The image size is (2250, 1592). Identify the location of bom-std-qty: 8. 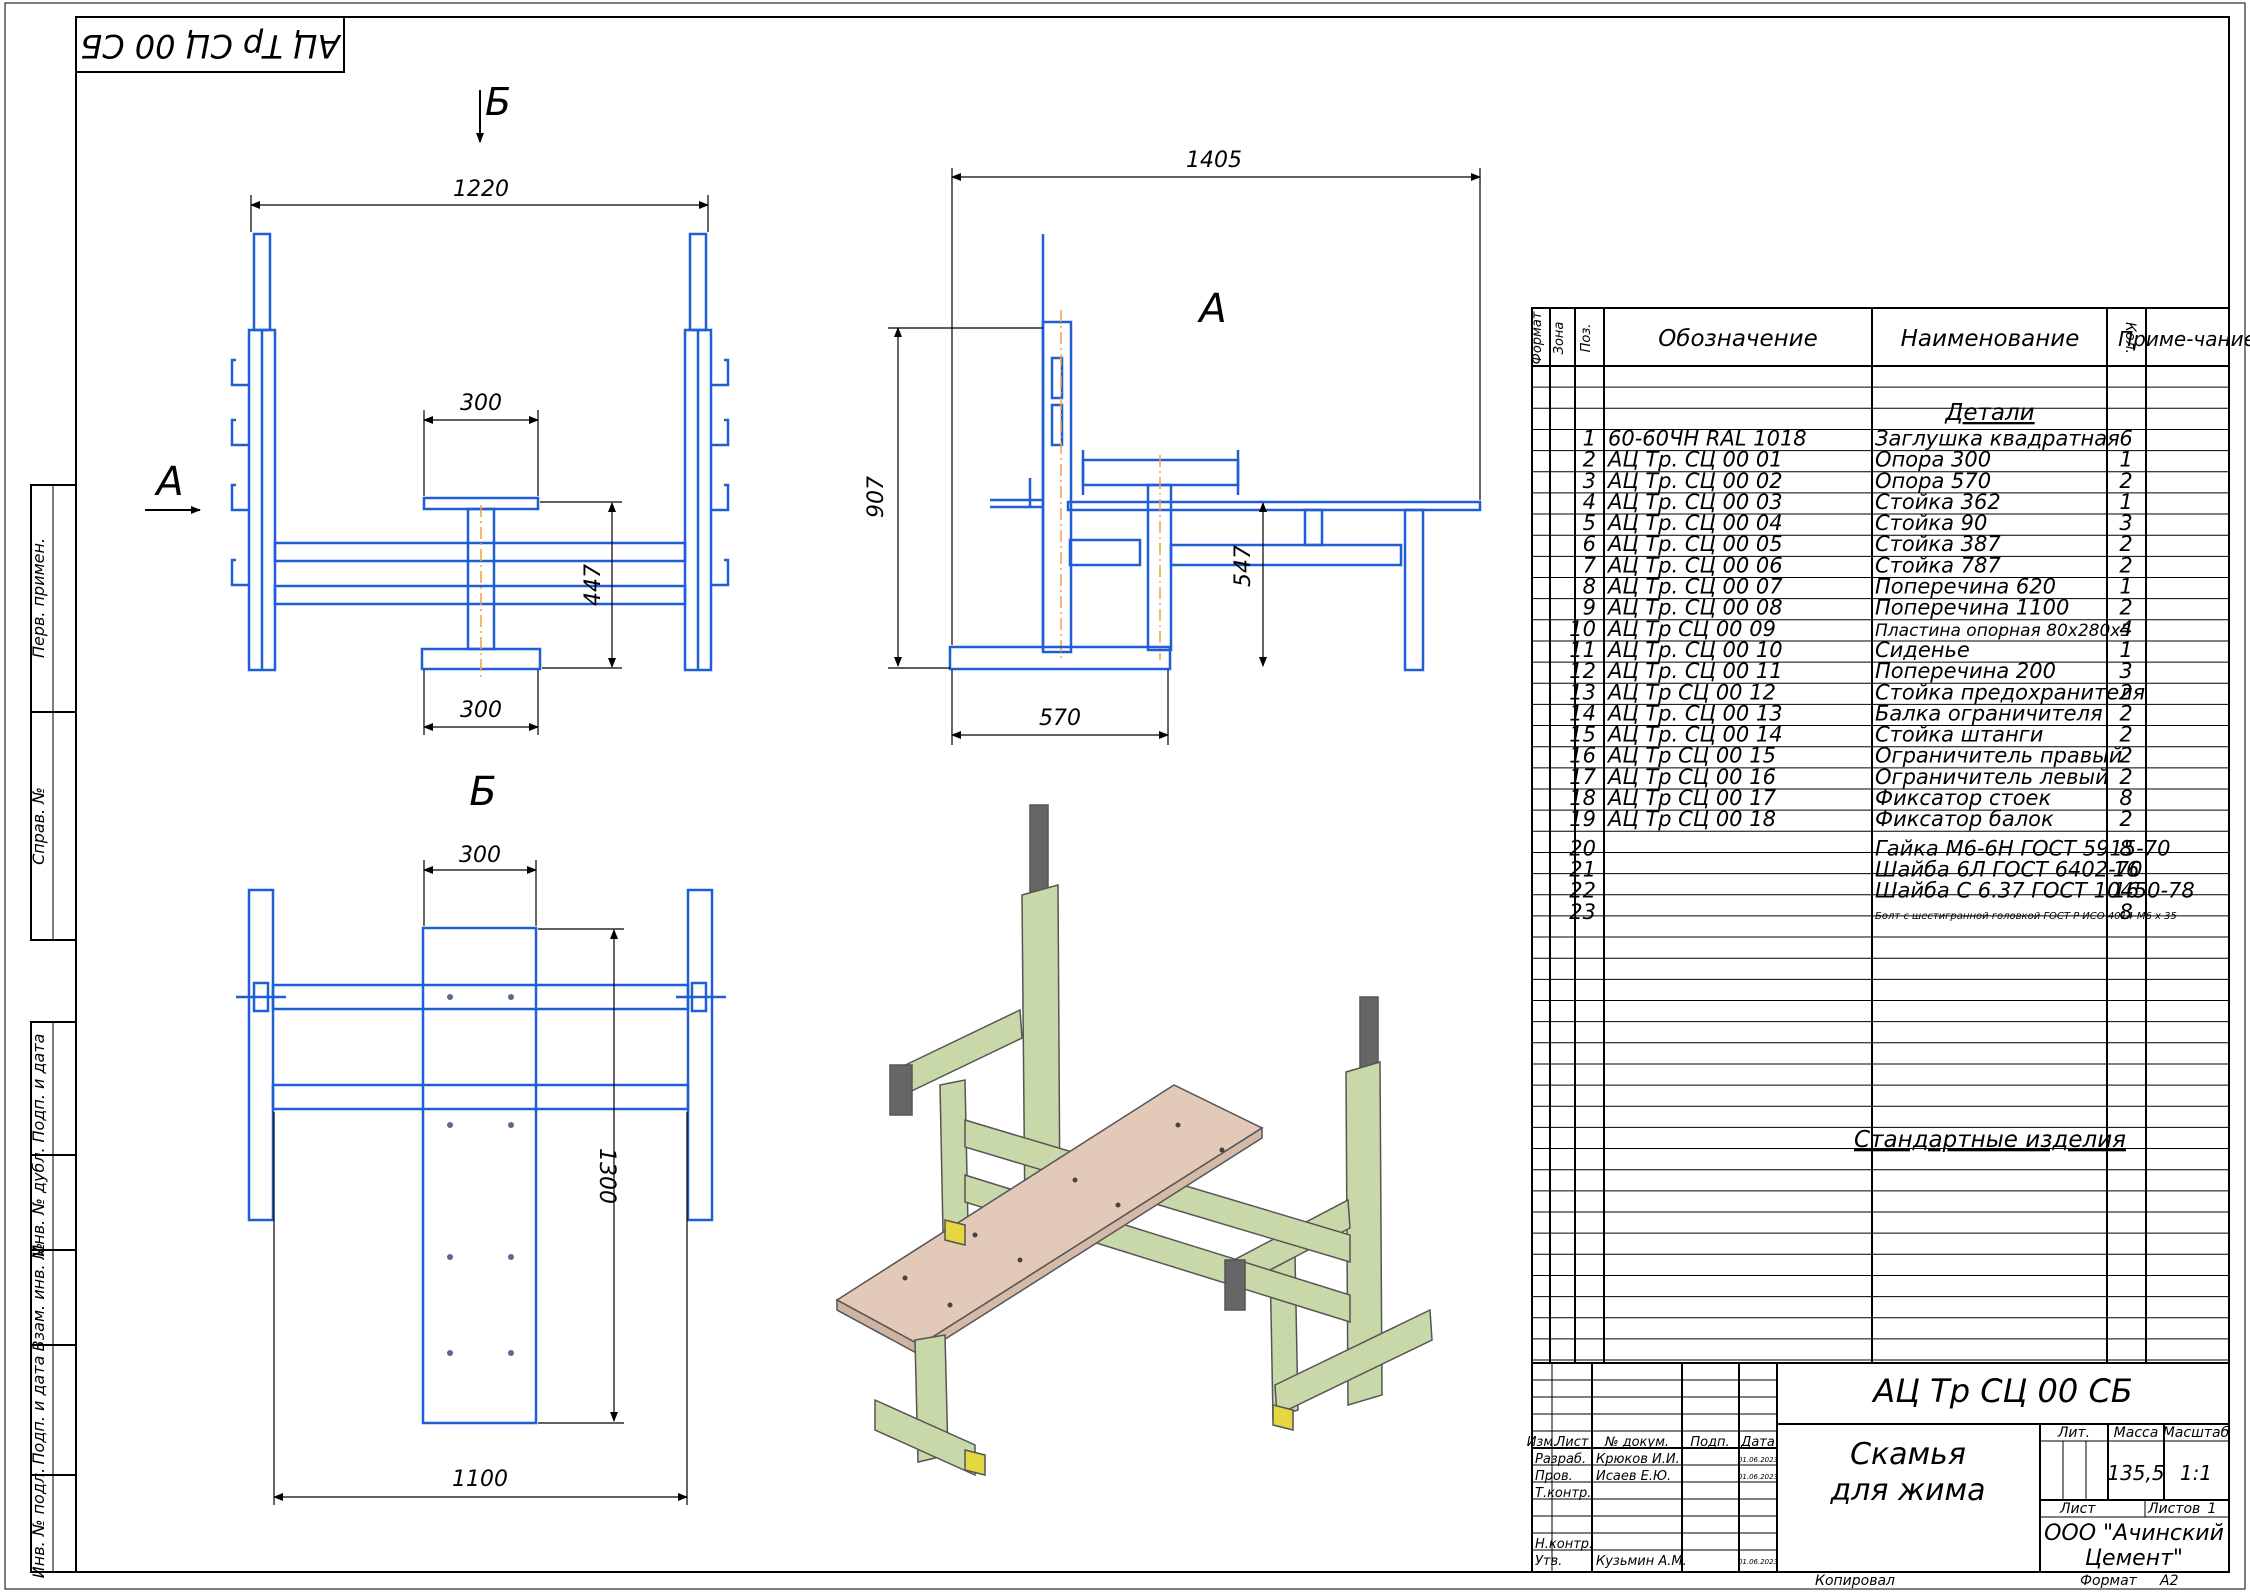
(2125, 912).